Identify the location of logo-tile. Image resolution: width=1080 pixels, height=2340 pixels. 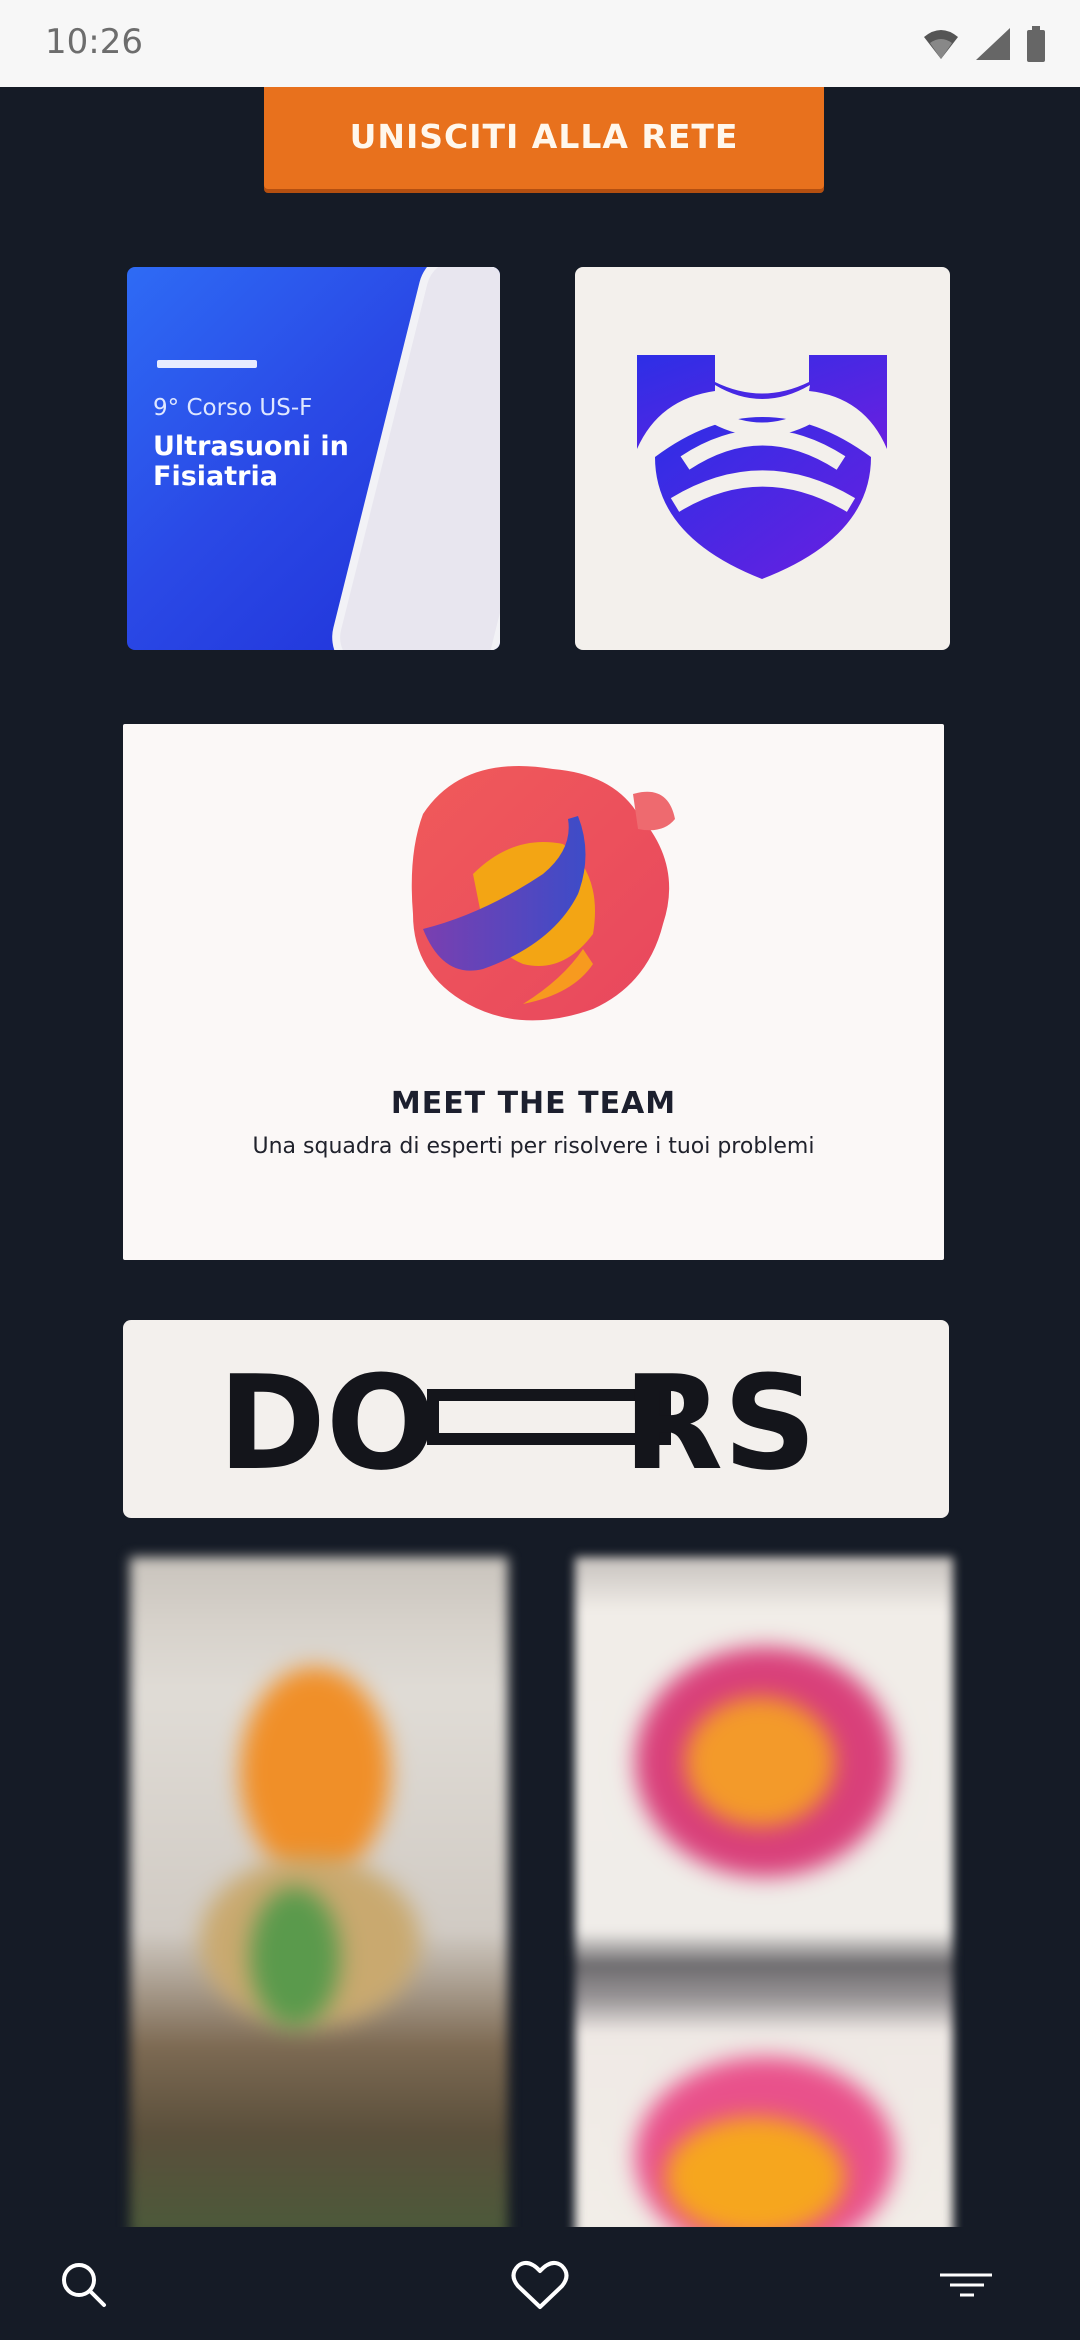
(762, 458).